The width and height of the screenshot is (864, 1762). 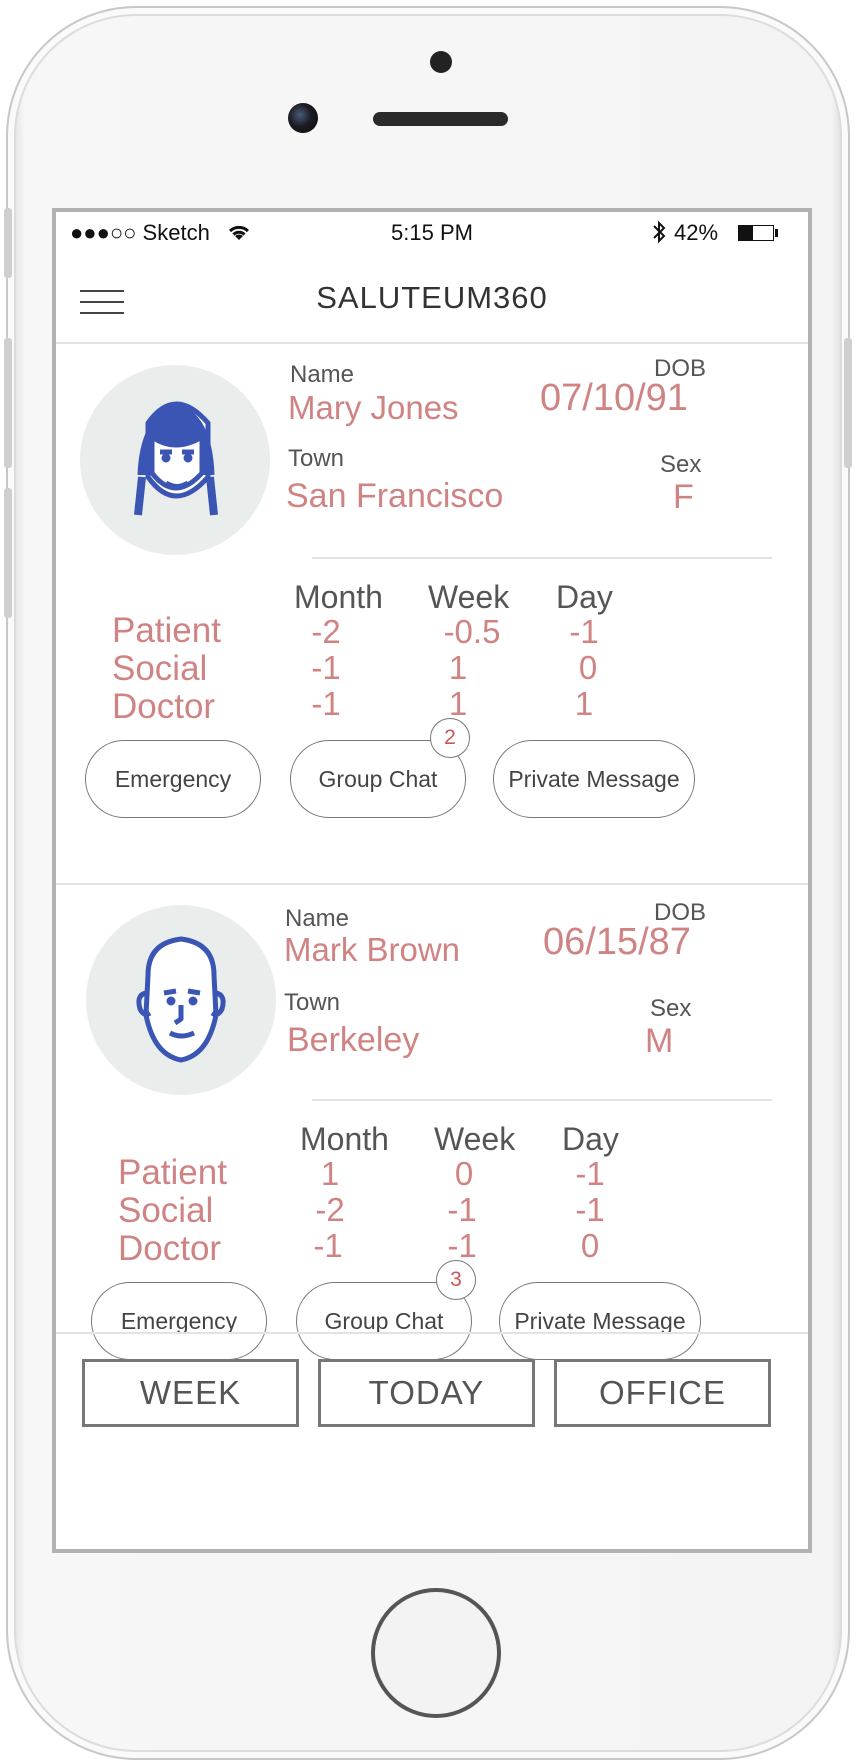 I want to click on patient-dob: 06/15/87, so click(x=617, y=942).